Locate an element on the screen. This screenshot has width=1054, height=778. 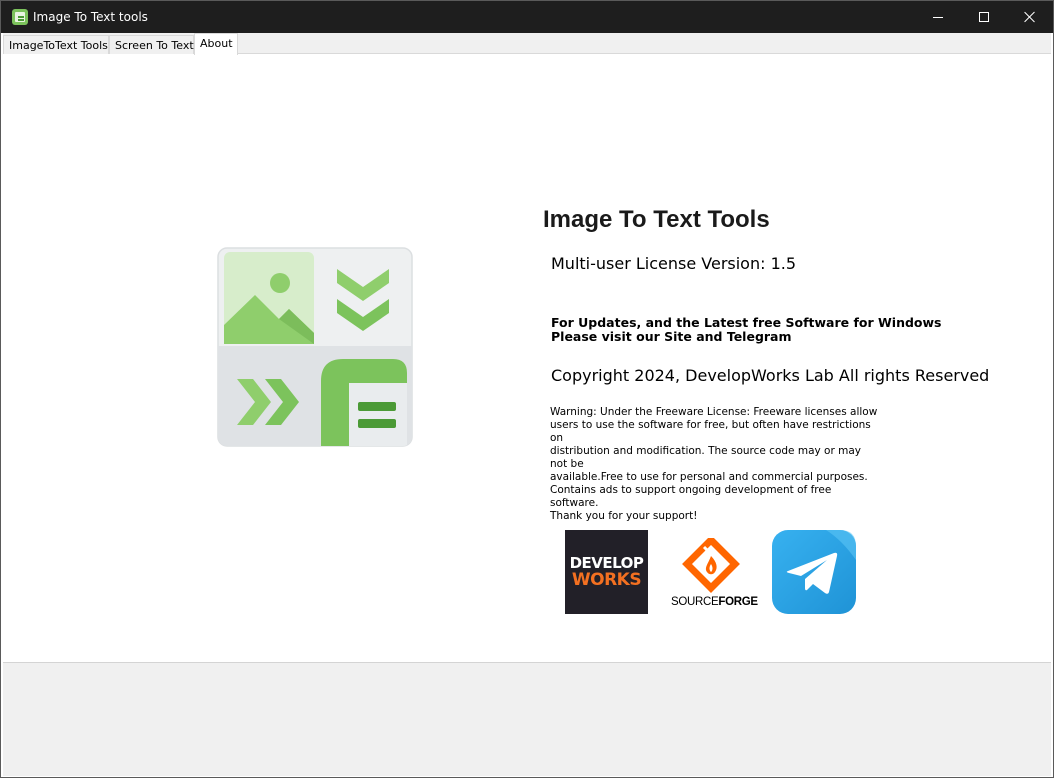
sourceforge-icon is located at coordinates (711, 564).